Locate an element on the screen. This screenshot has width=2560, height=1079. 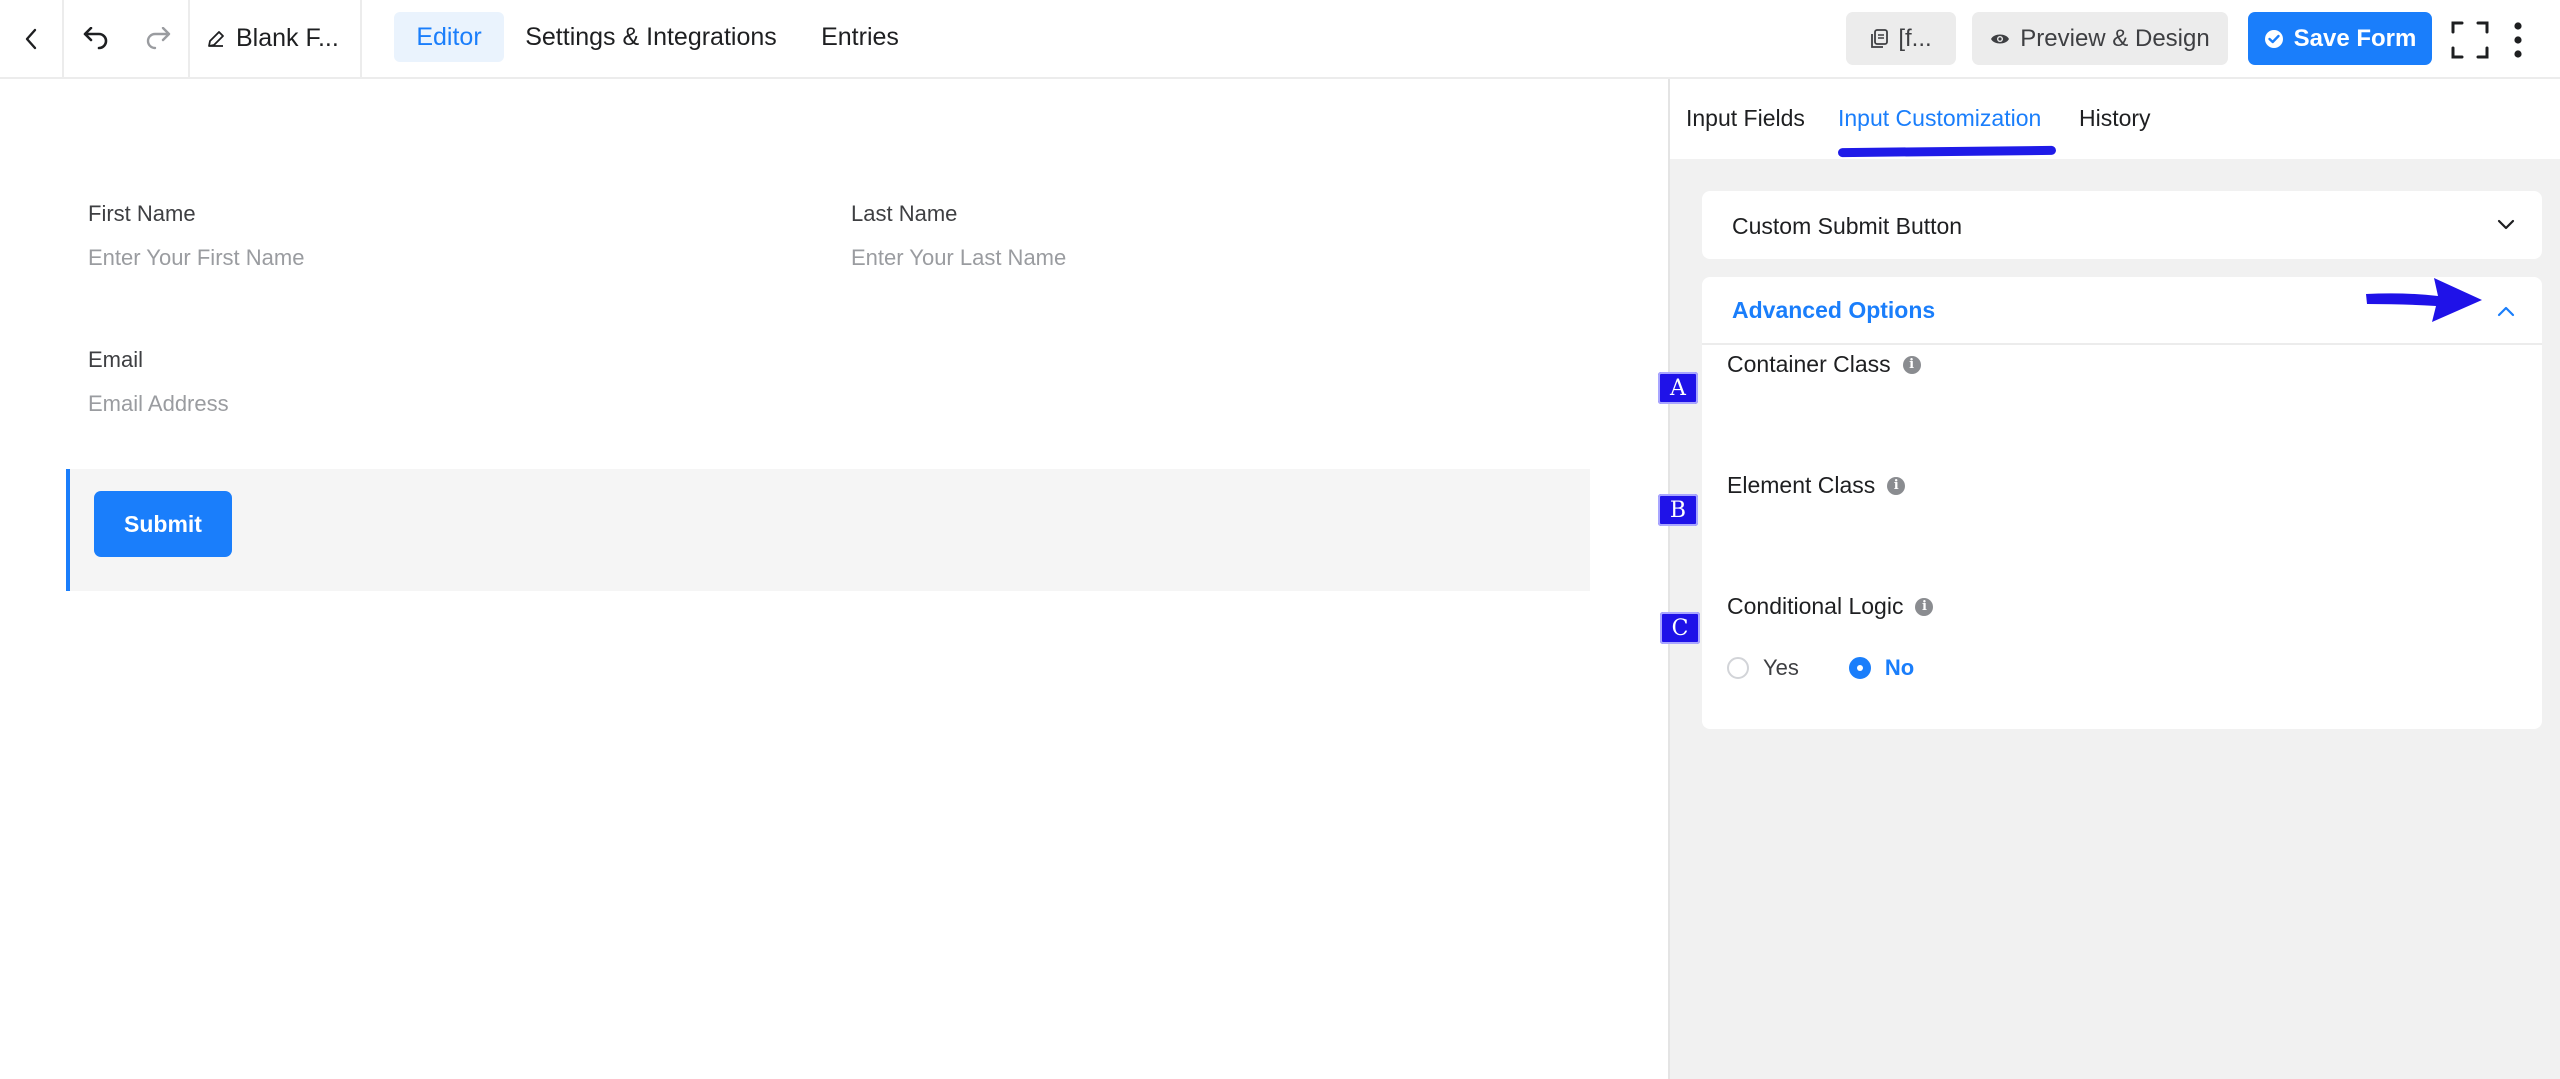
tab-input-fields: Input Fields is located at coordinates (1745, 118).